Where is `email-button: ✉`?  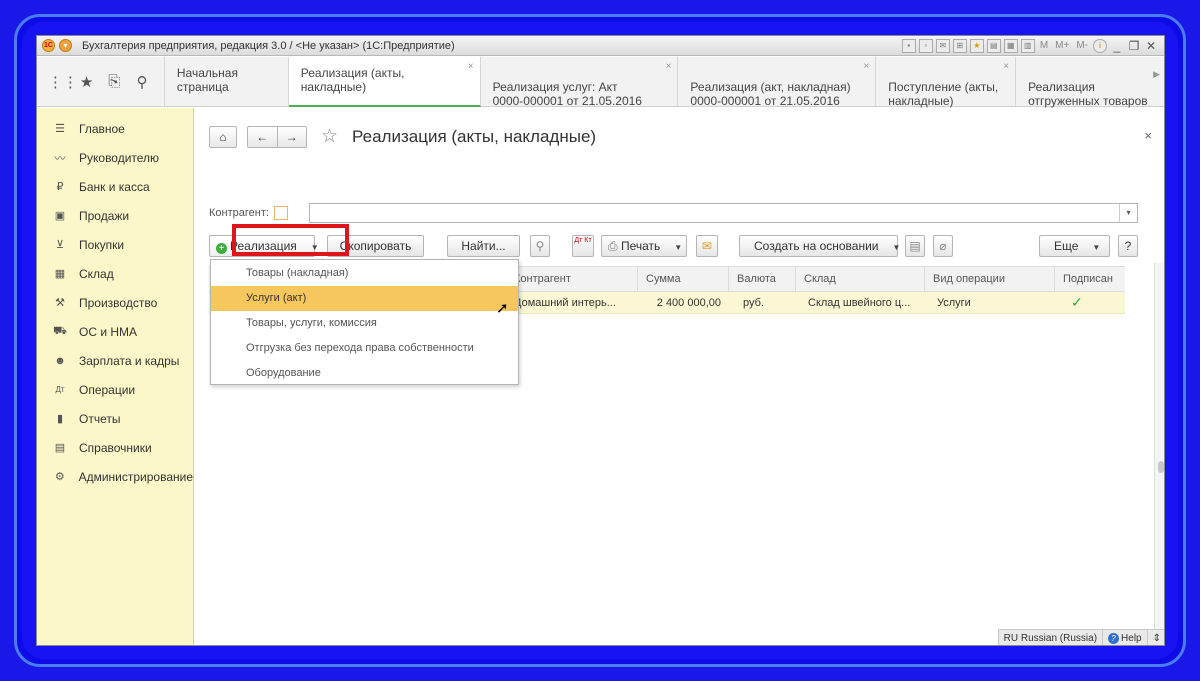 email-button: ✉ is located at coordinates (707, 246).